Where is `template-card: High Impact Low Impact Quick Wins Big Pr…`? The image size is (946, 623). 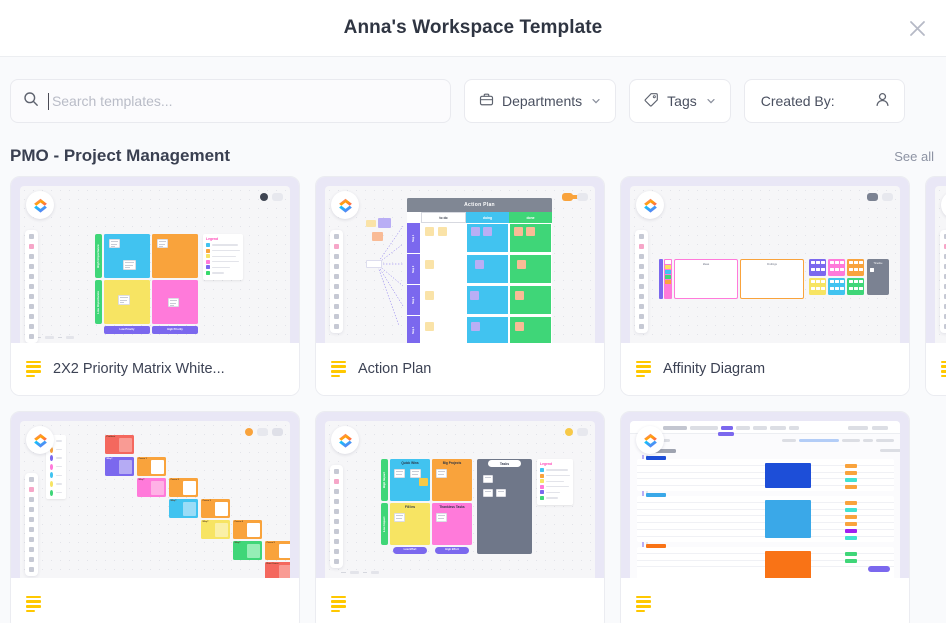
template-card: High Impact Low Impact Quick Wins Big Pr… is located at coordinates (460, 517).